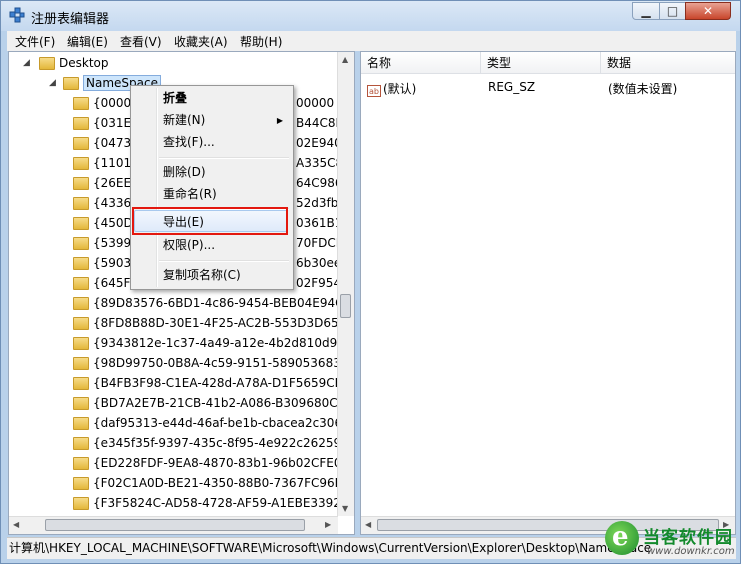  I want to click on scroll-right-icon: ▶, so click(328, 524).